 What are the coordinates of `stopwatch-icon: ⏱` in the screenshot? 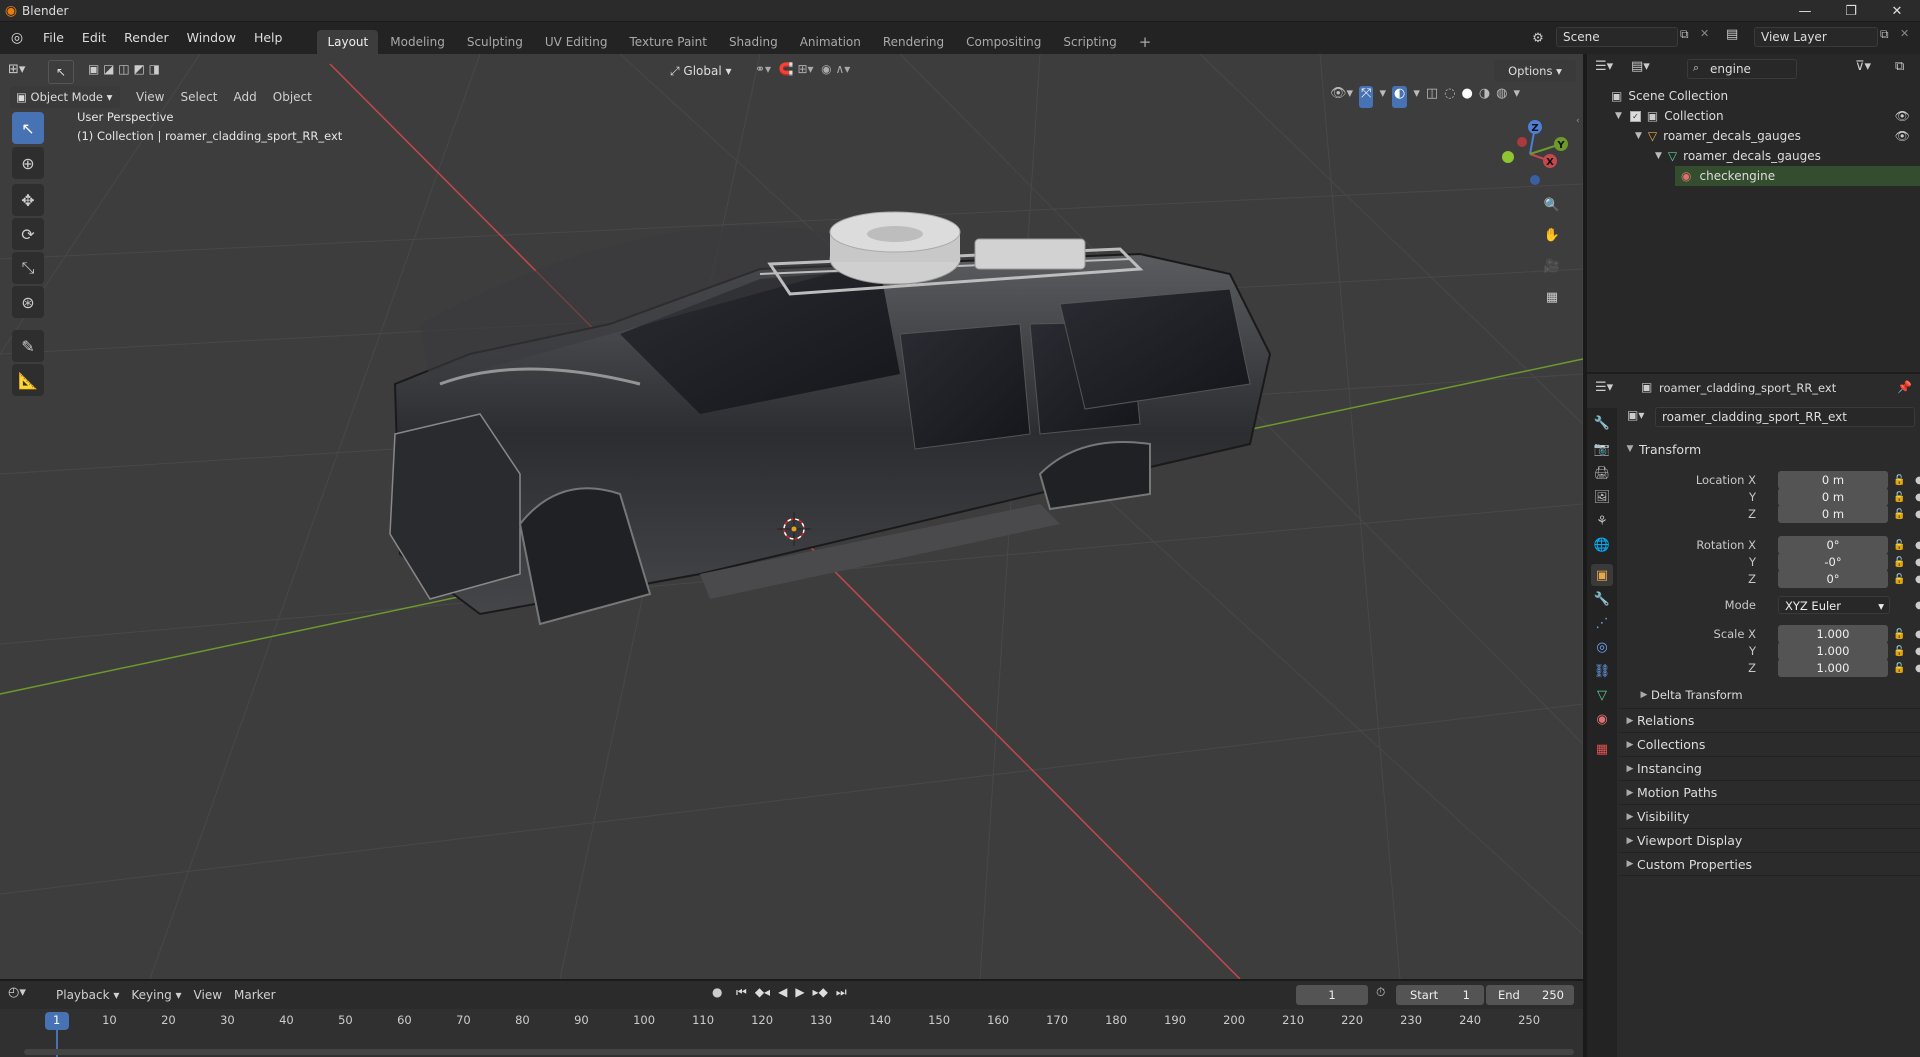 It's located at (1380, 992).